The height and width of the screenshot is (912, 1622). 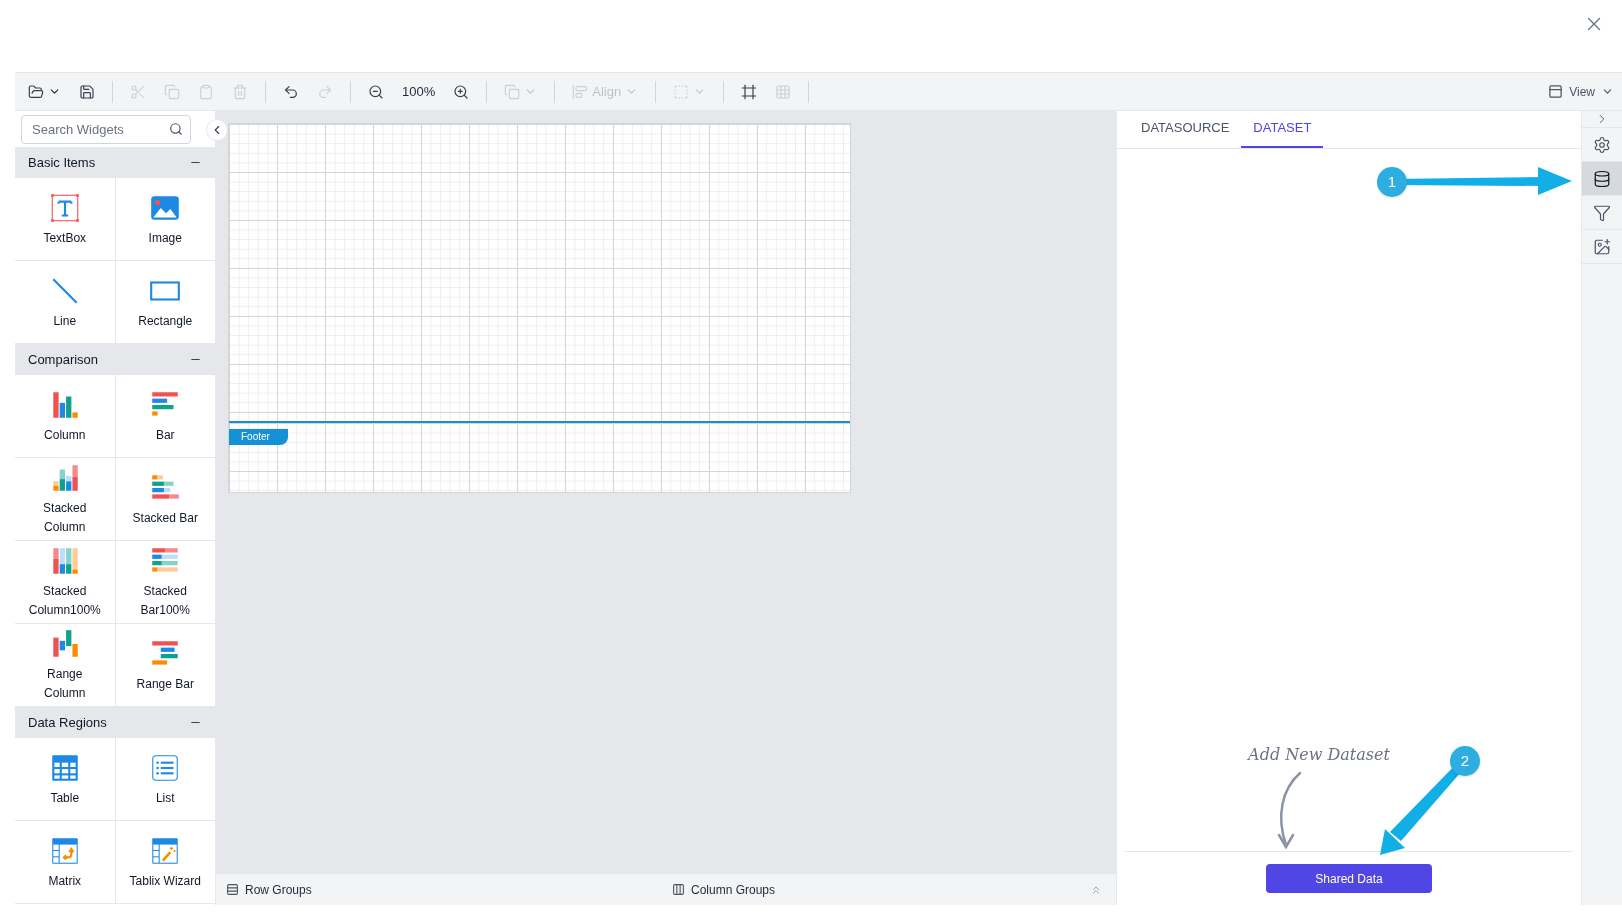 I want to click on widget-tile: Image, so click(x=165, y=219).